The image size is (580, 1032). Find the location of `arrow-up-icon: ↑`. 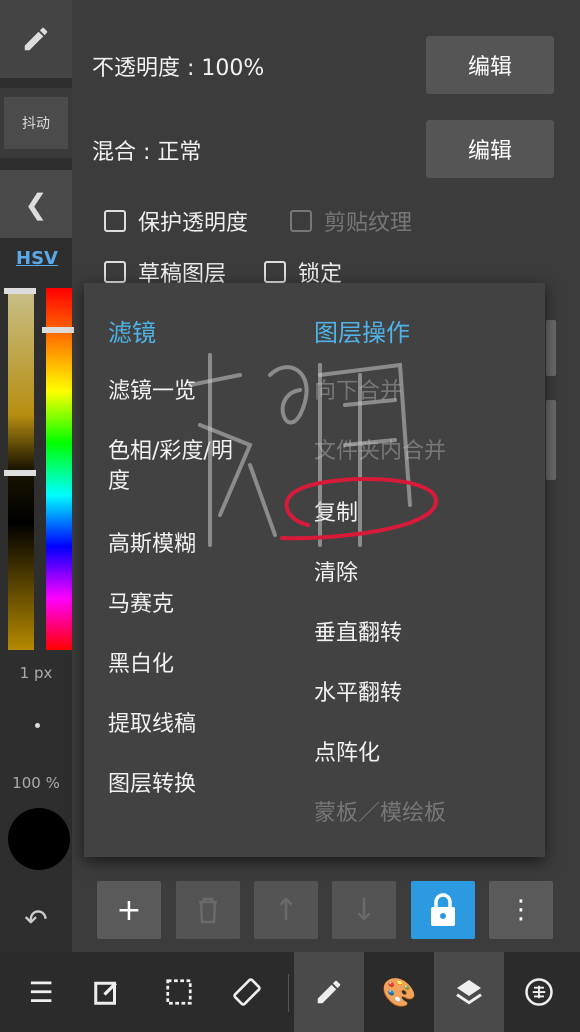

arrow-up-icon: ↑ is located at coordinates (286, 910).